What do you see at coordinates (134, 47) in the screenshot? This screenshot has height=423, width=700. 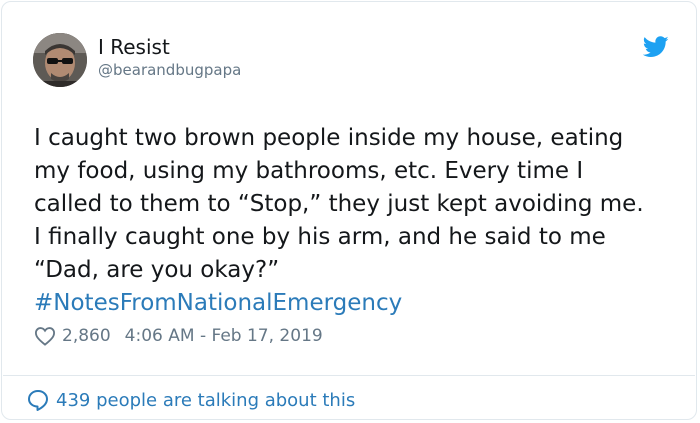 I see `author-name: I Resist` at bounding box center [134, 47].